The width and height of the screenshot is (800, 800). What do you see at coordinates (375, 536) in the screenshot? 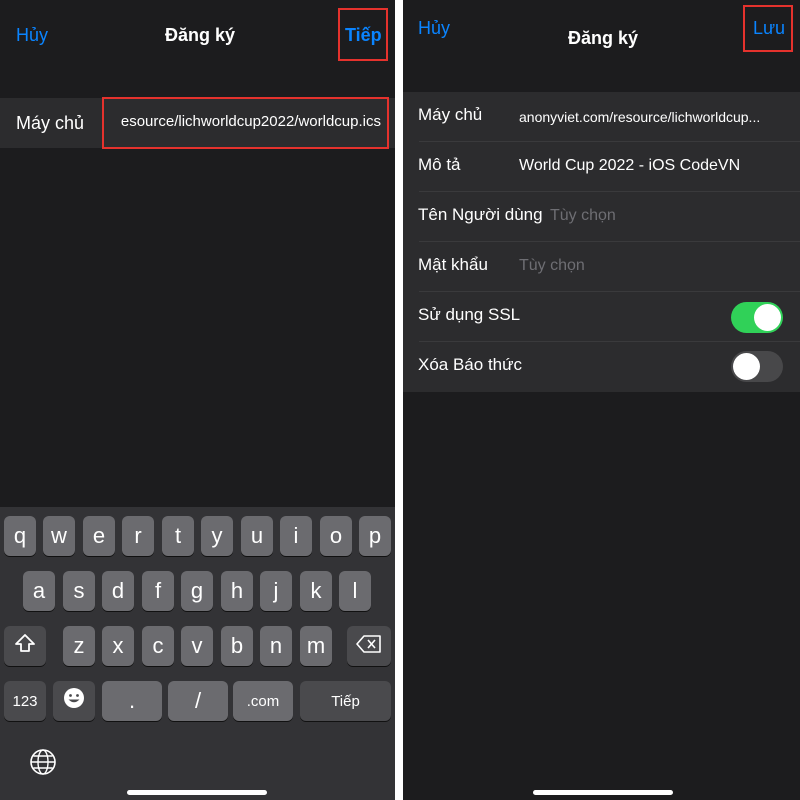
I see `key-p: p` at bounding box center [375, 536].